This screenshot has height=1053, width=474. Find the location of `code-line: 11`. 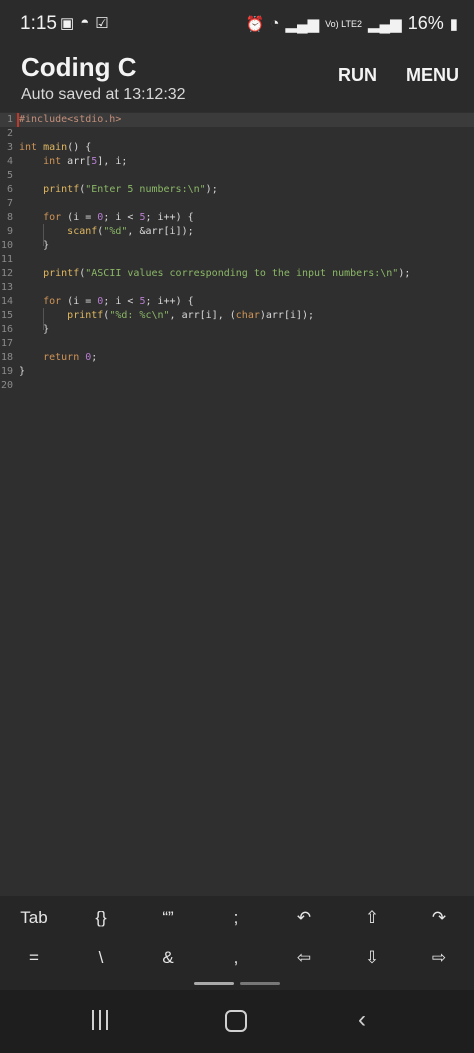

code-line: 11 is located at coordinates (237, 260).